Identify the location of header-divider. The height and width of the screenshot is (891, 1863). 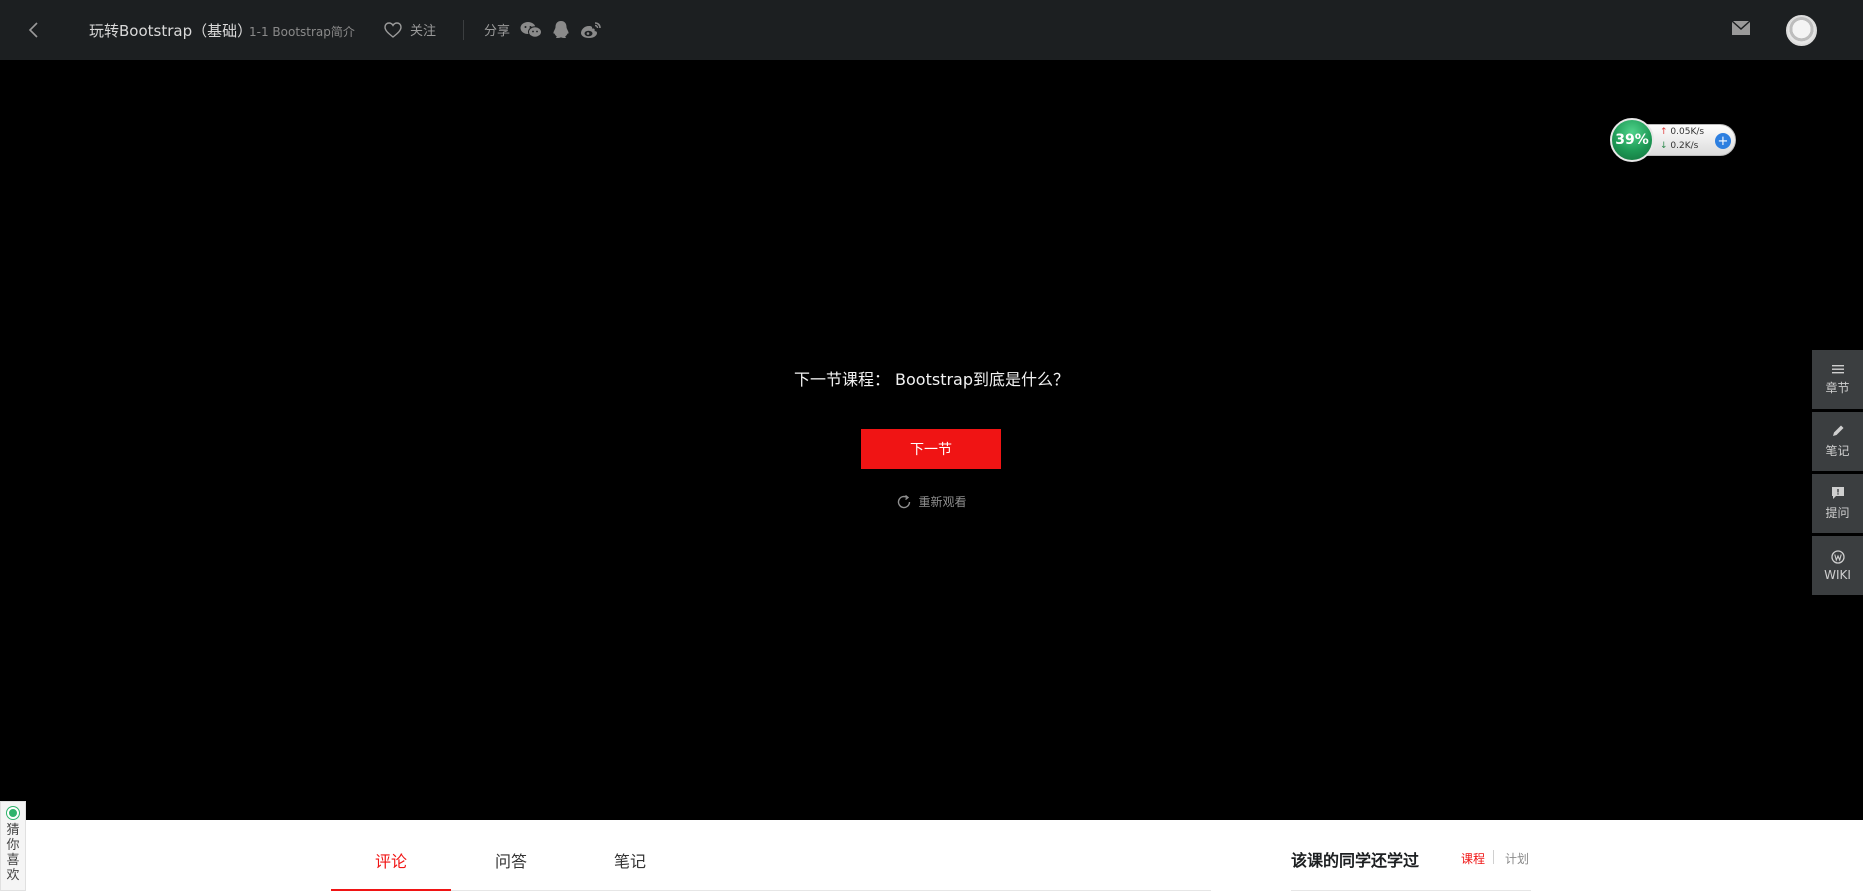
(463, 30).